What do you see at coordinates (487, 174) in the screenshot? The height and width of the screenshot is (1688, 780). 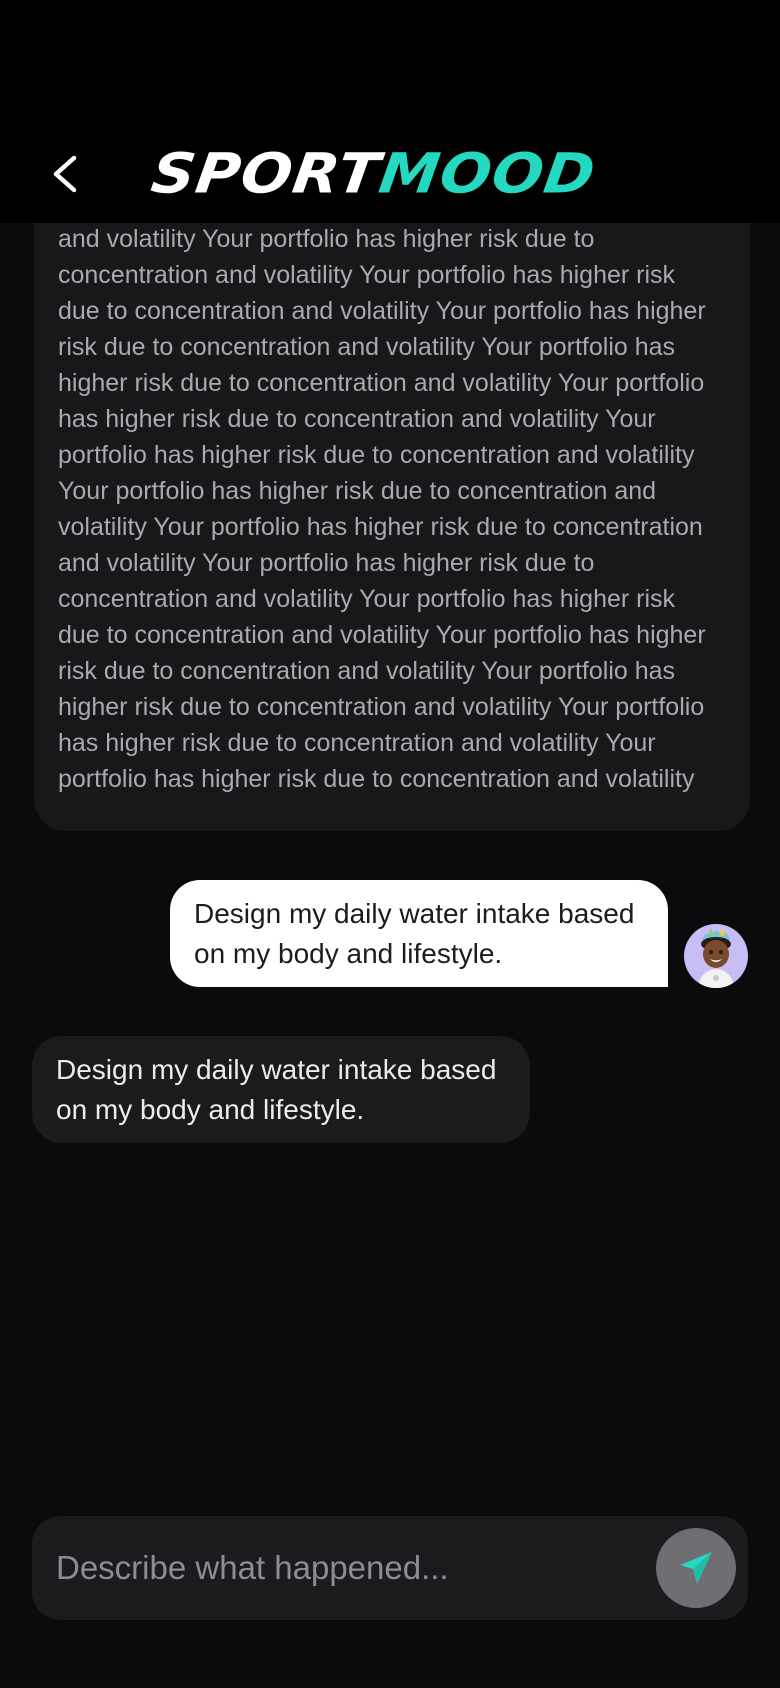 I see `logo-mood-text: MOOD` at bounding box center [487, 174].